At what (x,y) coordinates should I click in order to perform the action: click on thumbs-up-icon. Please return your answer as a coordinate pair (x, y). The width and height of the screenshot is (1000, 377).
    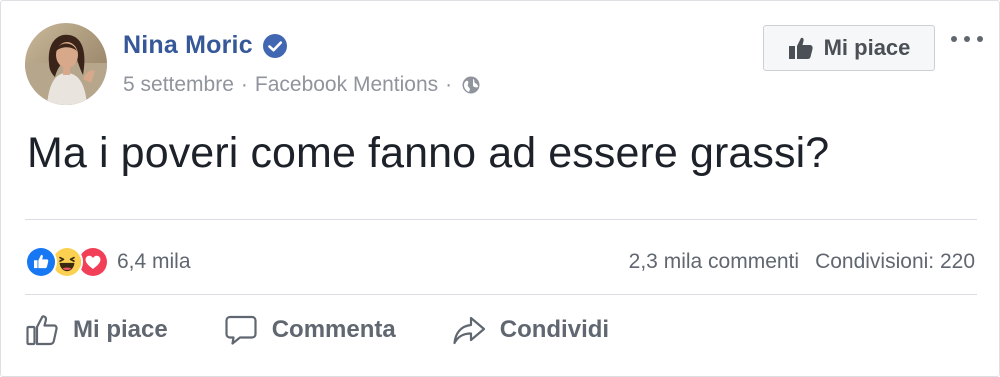
    Looking at the image, I should click on (800, 48).